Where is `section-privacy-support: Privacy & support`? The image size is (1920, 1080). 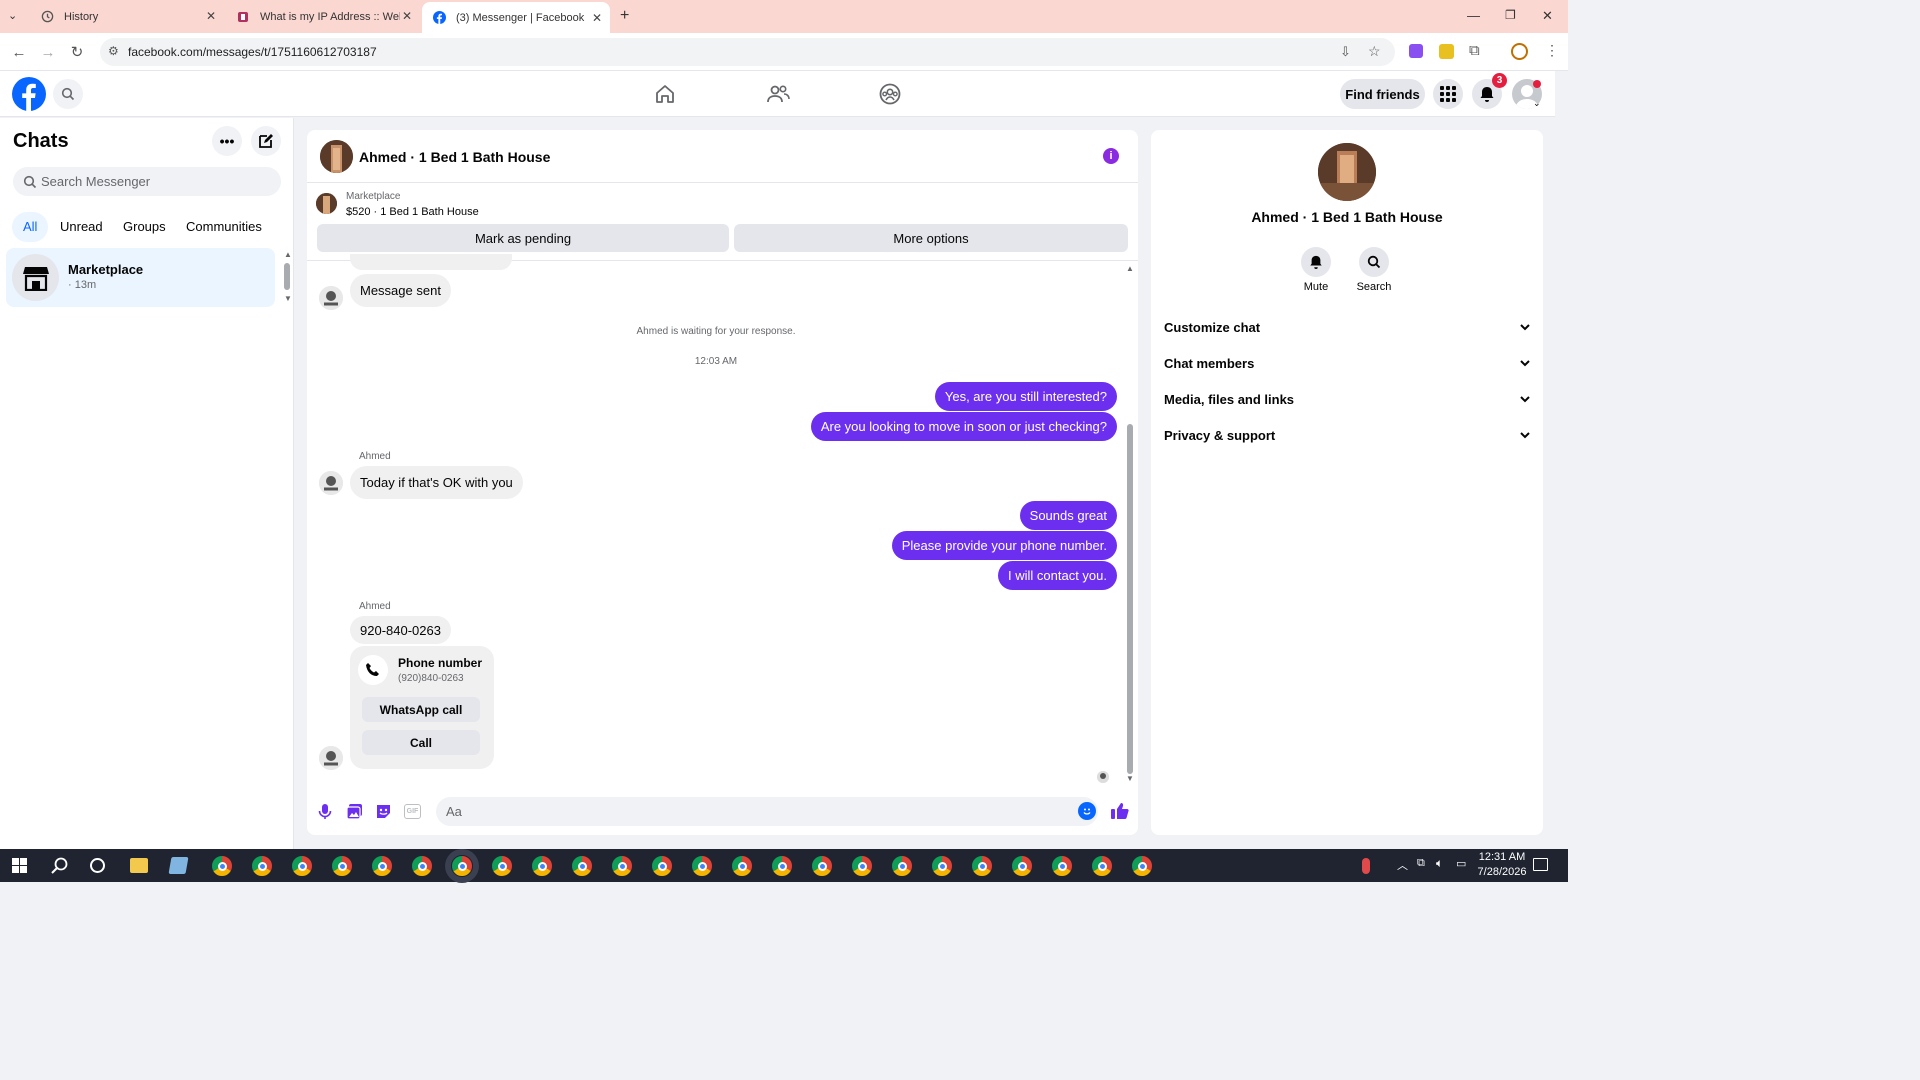
section-privacy-support: Privacy & support is located at coordinates (1347, 435).